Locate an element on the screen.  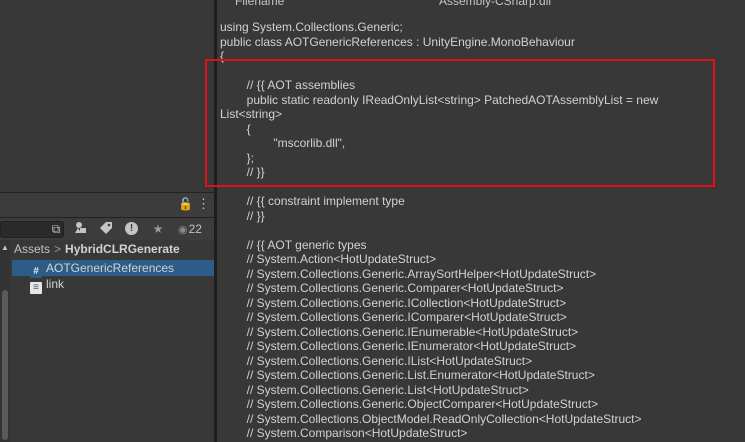
file-item-label: link is located at coordinates (55, 284).